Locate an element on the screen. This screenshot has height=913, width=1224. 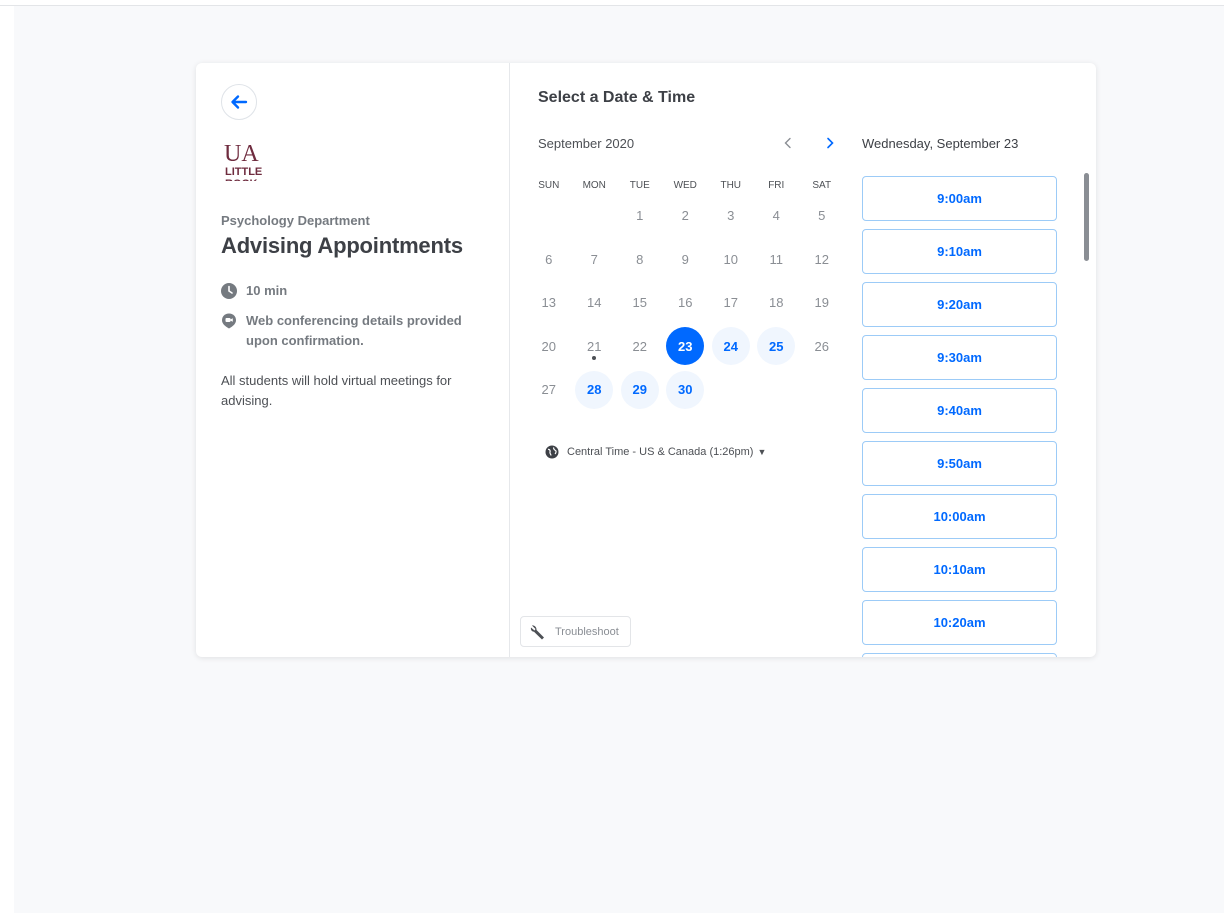
description-line-2: advising. is located at coordinates (247, 400).